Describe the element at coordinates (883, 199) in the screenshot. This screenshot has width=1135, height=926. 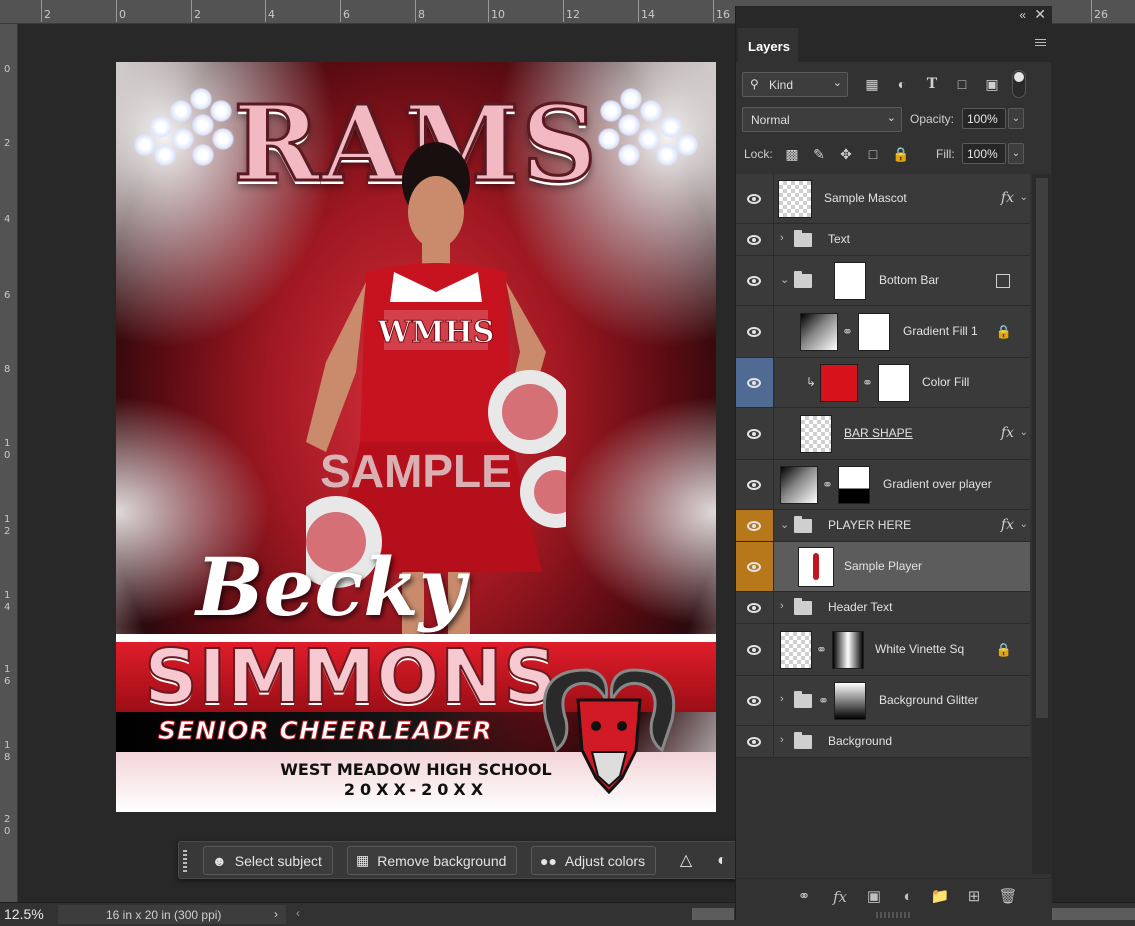
I see `layer-row: Sample Mascot fx ⌄` at that location.